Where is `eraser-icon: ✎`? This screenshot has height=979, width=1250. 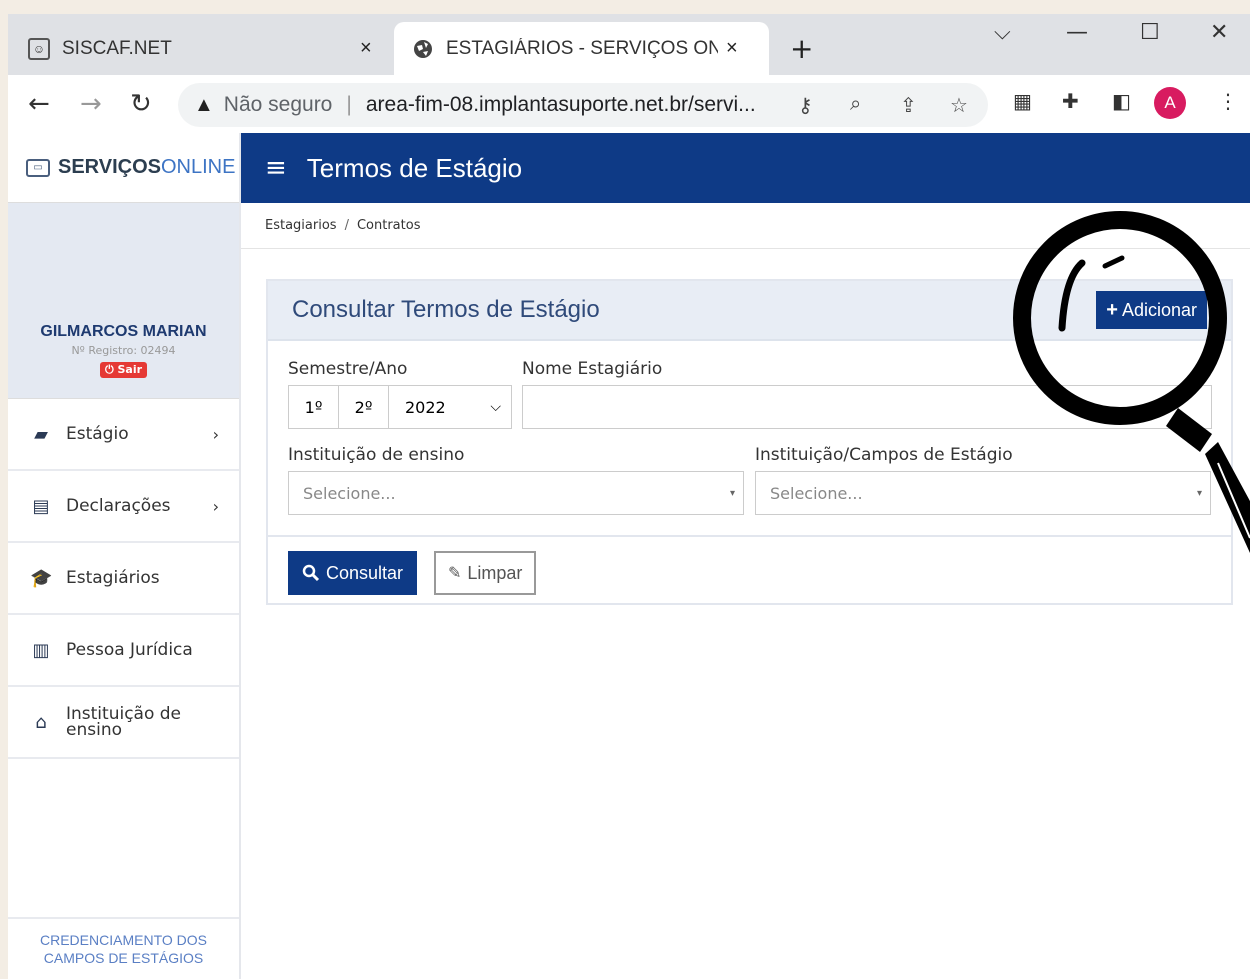
eraser-icon: ✎ is located at coordinates (455, 573).